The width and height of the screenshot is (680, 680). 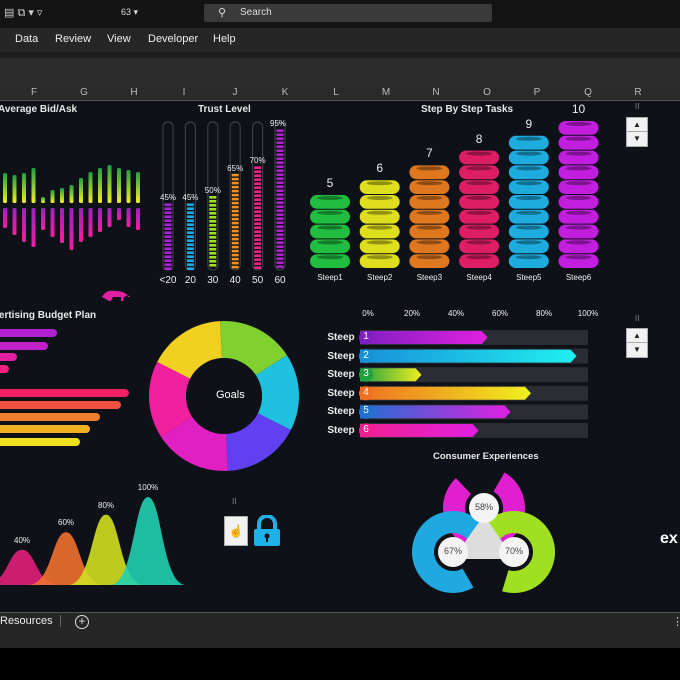 I want to click on wave-label: 60%, so click(x=66, y=523).